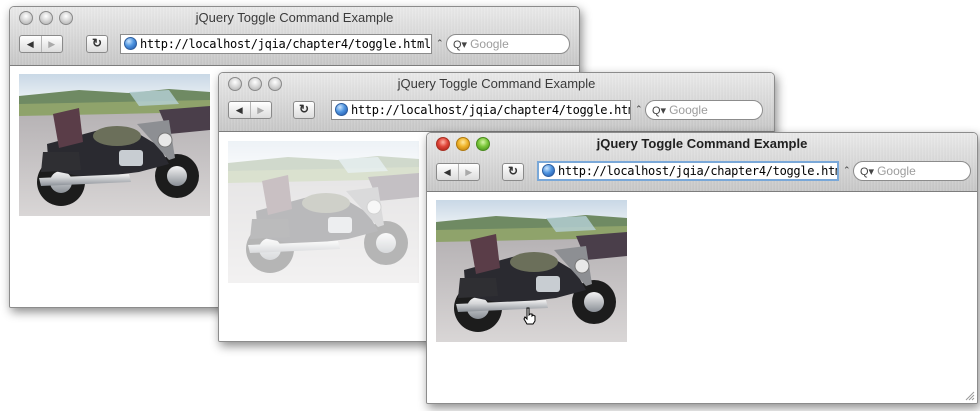 The image size is (980, 411). I want to click on motorcycle-image, so click(114, 145).